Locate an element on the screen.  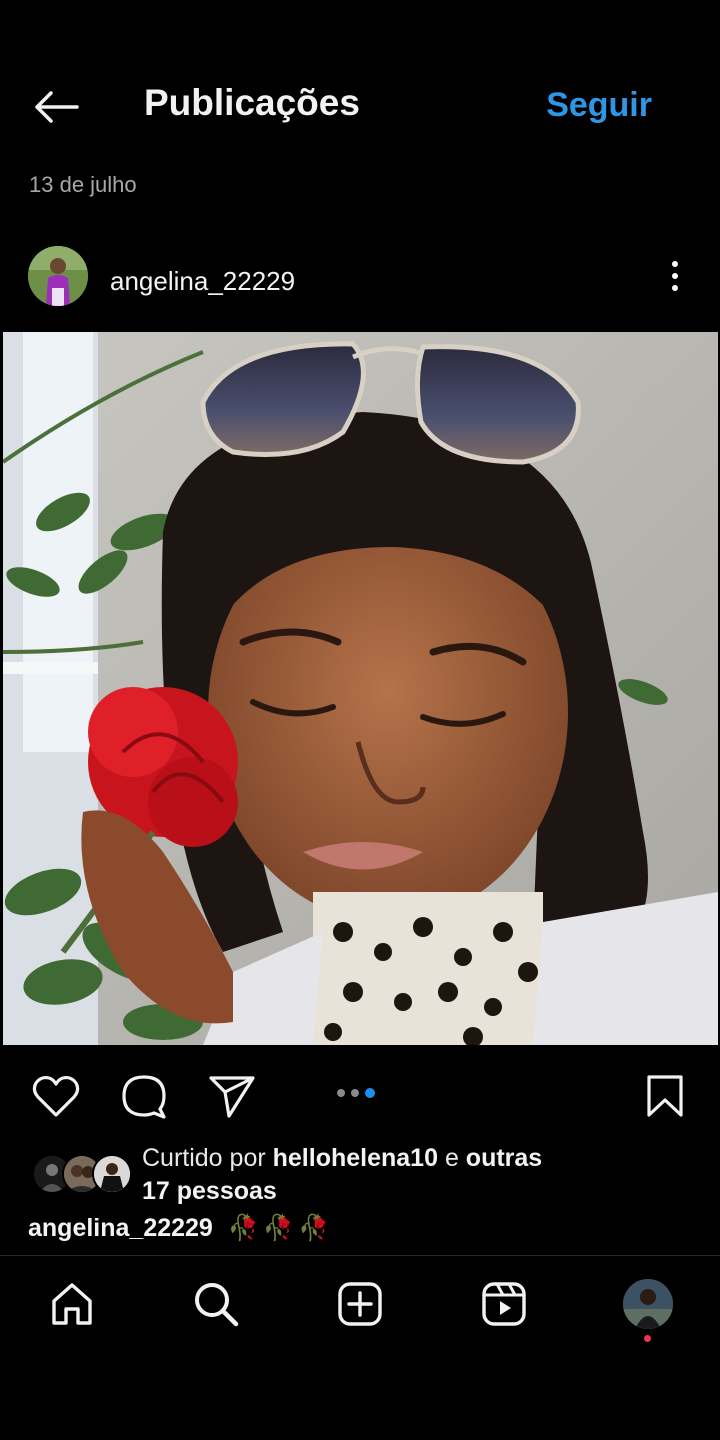
like-button is located at coordinates (56, 1096).